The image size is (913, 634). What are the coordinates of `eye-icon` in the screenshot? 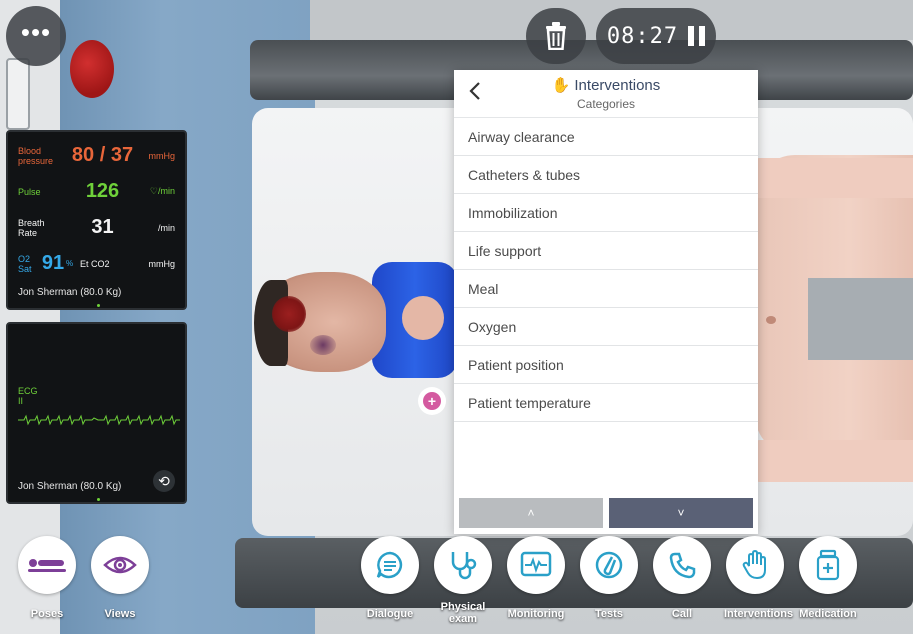 It's located at (120, 565).